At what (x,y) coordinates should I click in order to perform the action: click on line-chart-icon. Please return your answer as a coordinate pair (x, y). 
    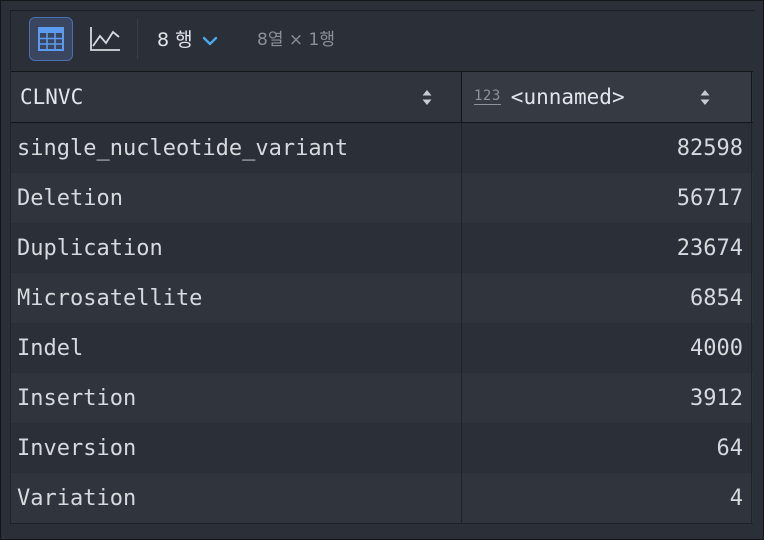
    Looking at the image, I should click on (105, 39).